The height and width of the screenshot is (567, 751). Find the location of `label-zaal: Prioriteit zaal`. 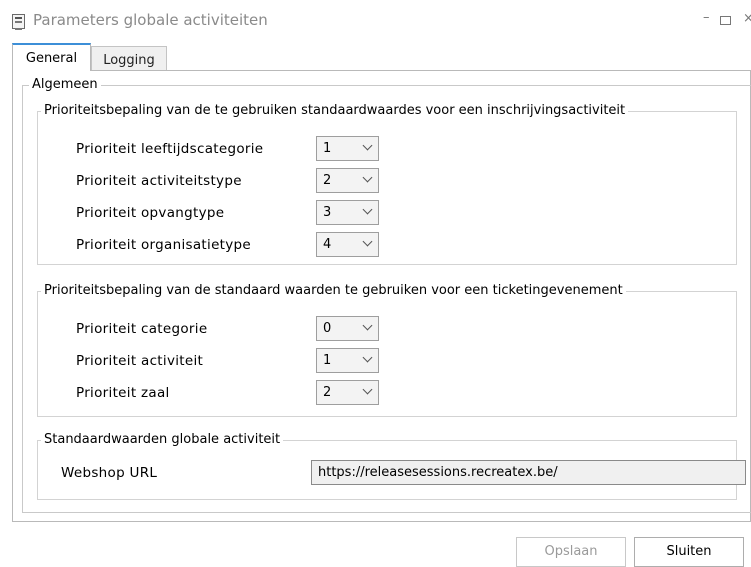

label-zaal: Prioriteit zaal is located at coordinates (123, 393).